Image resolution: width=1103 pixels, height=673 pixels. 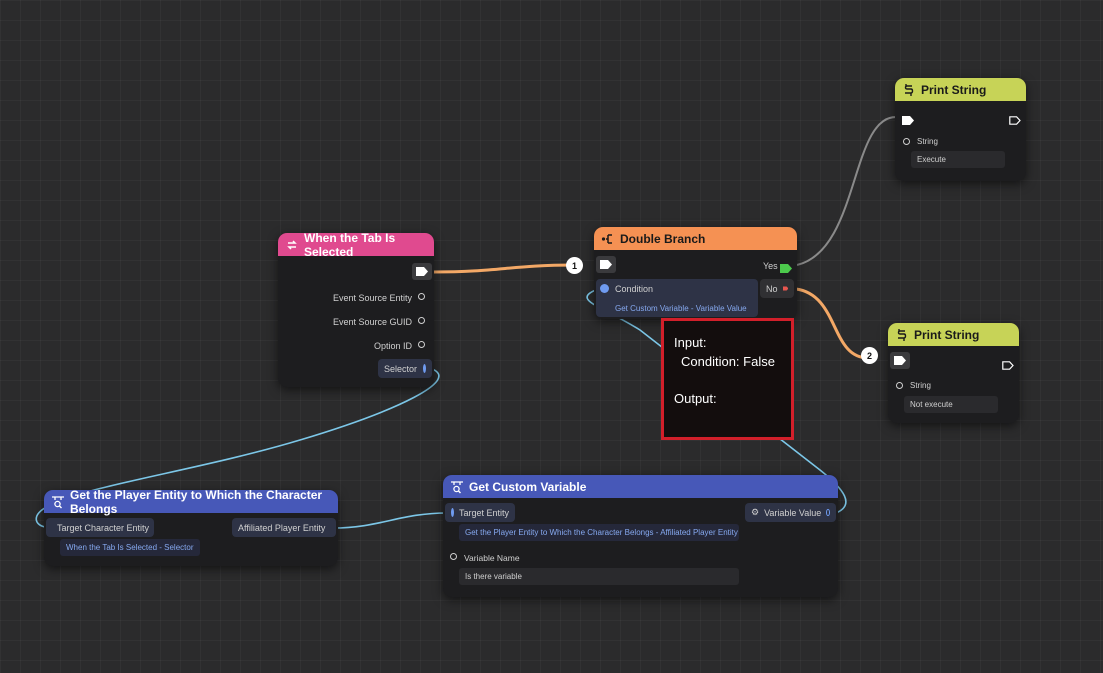 What do you see at coordinates (770, 266) in the screenshot?
I see `yes-label: Yes` at bounding box center [770, 266].